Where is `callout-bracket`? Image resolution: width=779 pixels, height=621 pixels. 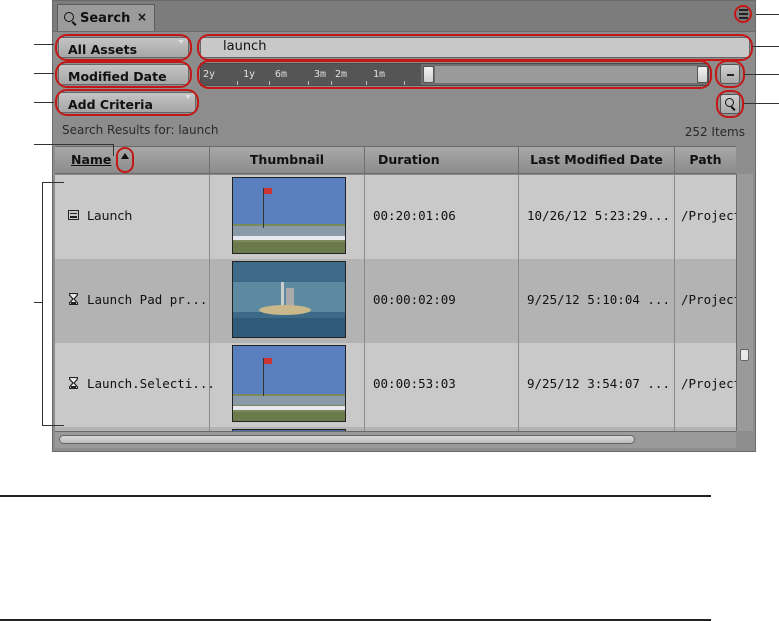 callout-bracket is located at coordinates (42, 304).